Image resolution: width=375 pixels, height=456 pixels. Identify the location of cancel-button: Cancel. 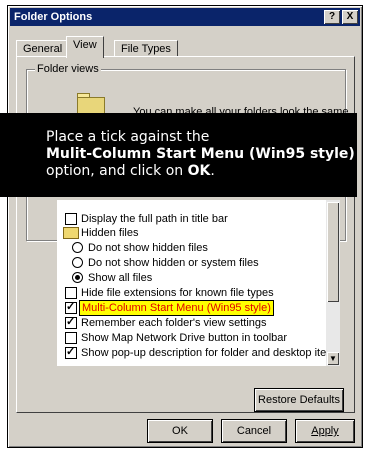
(254, 431).